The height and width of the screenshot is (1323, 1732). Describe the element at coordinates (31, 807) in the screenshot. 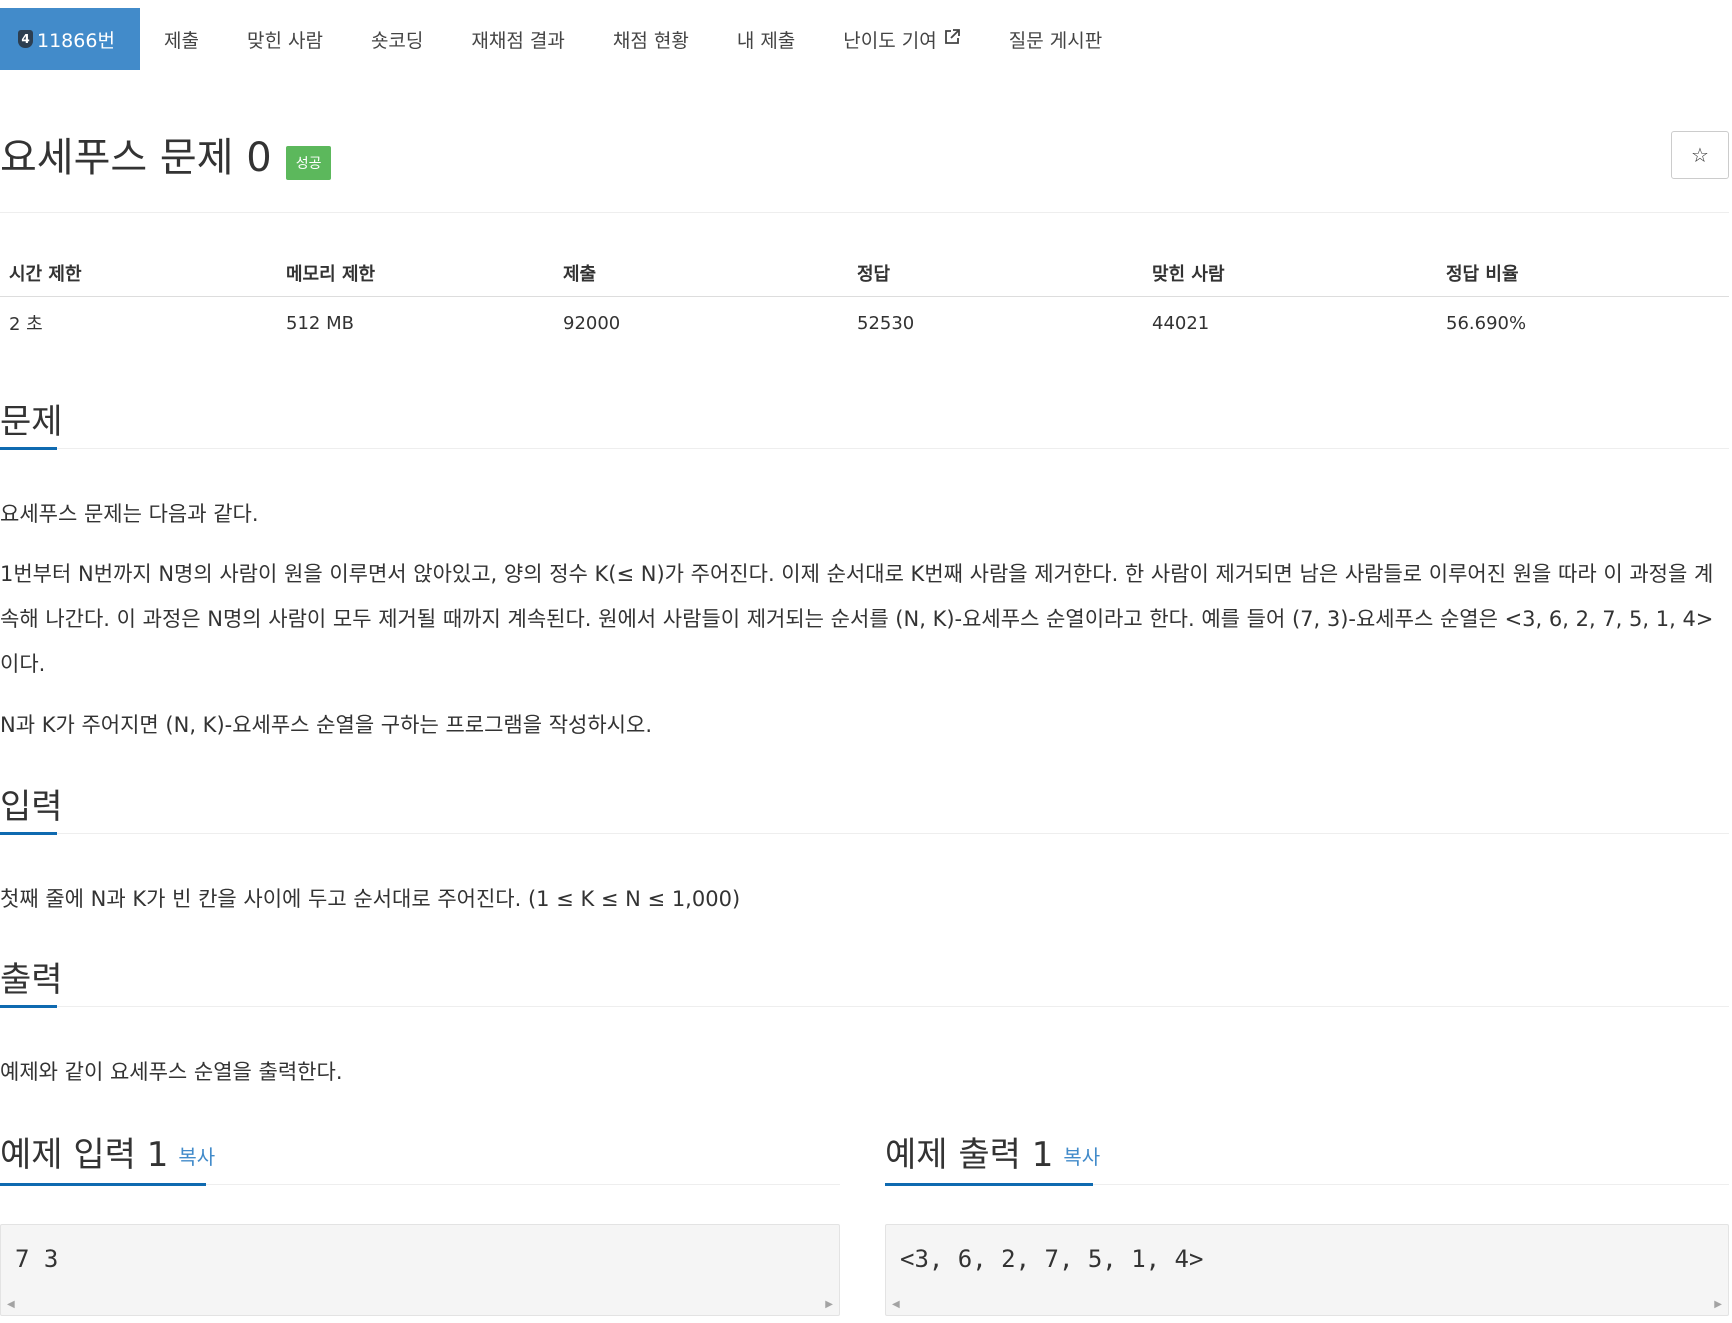

I see `input-section-title: 입력` at that location.